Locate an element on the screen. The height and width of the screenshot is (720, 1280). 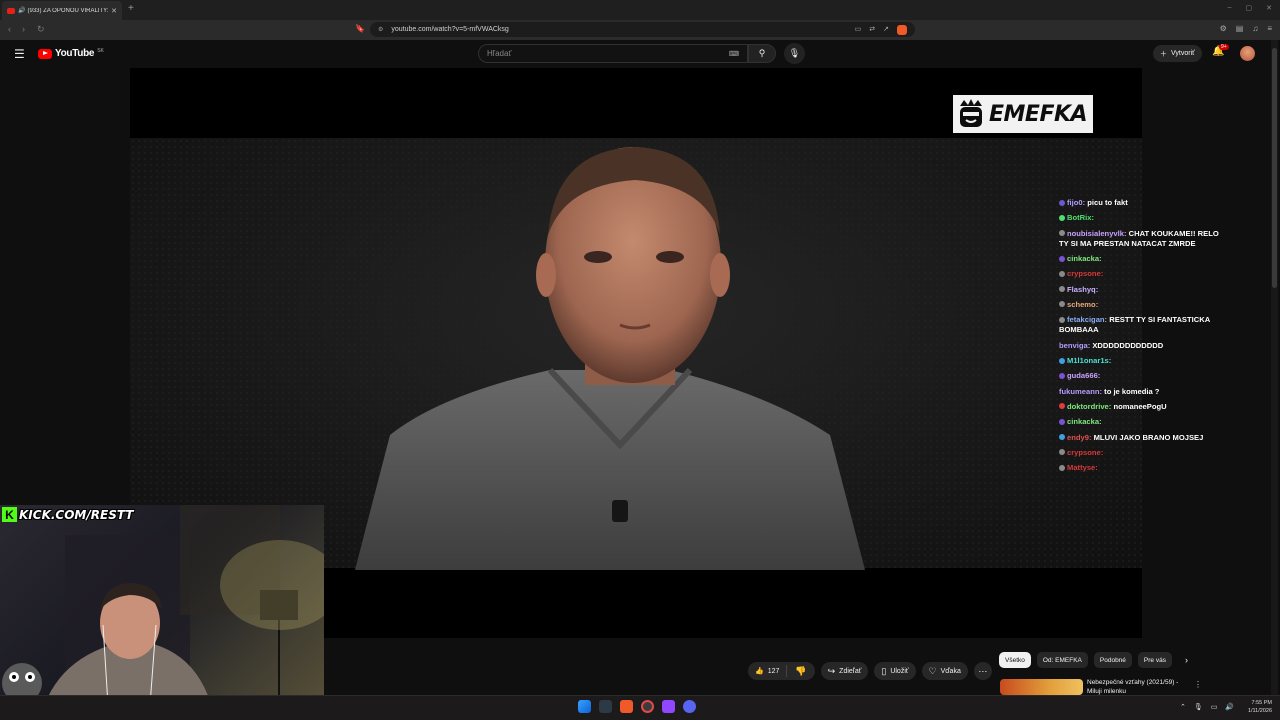
menu-icon: ≡ is located at coordinates (1269, 28).